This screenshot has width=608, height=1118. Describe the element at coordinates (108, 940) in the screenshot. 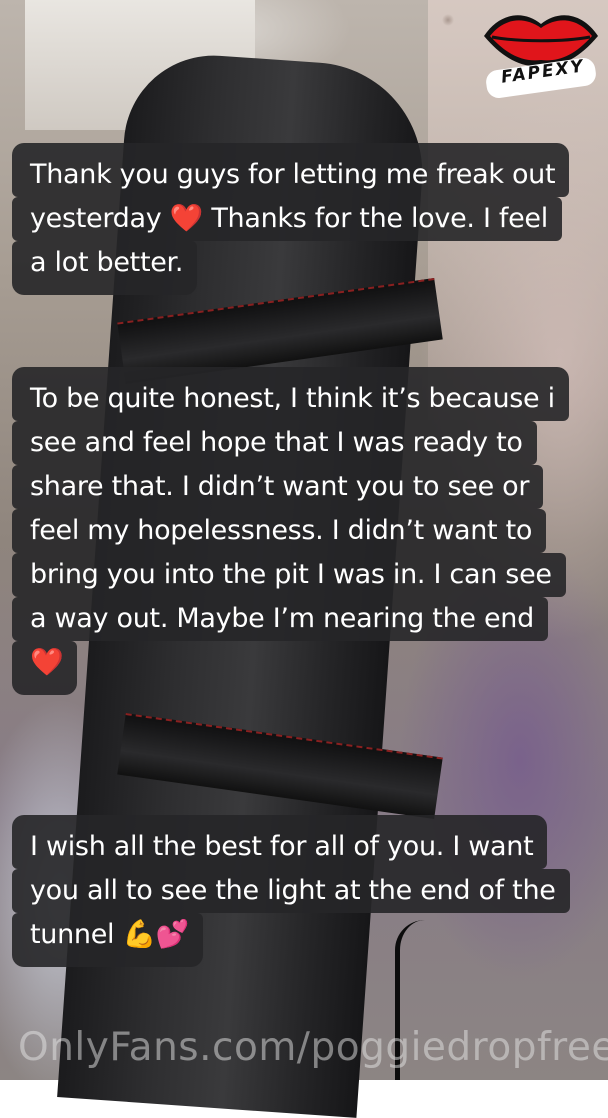

I see `caption-line: tunnel 💪💕` at that location.